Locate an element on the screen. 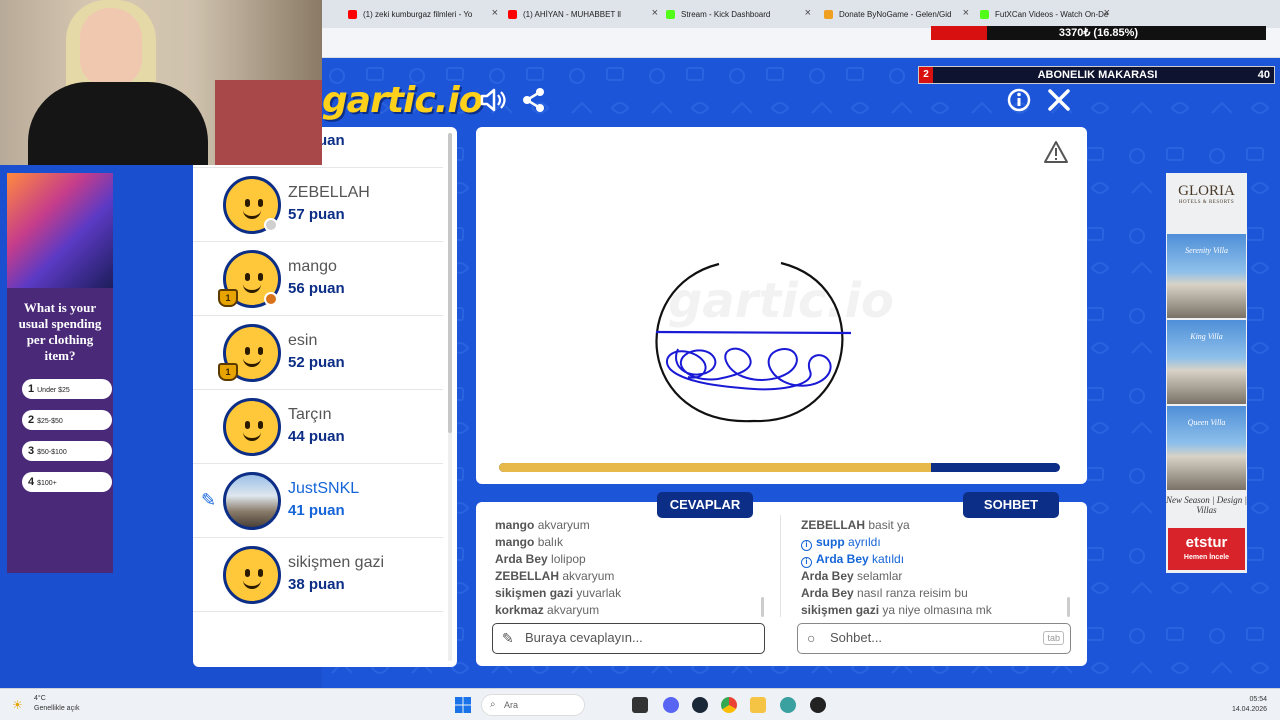 Image resolution: width=1280 pixels, height=720 pixels. clock: 05:54 14.04.2026 is located at coordinates (1249, 705).